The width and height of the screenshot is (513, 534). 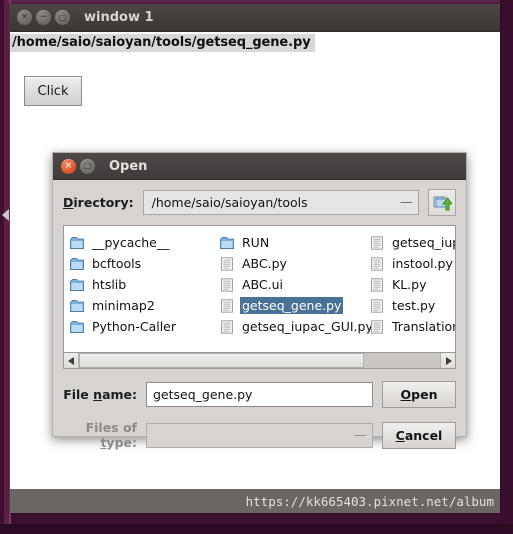 I want to click on scrollbar-track, so click(x=259, y=360).